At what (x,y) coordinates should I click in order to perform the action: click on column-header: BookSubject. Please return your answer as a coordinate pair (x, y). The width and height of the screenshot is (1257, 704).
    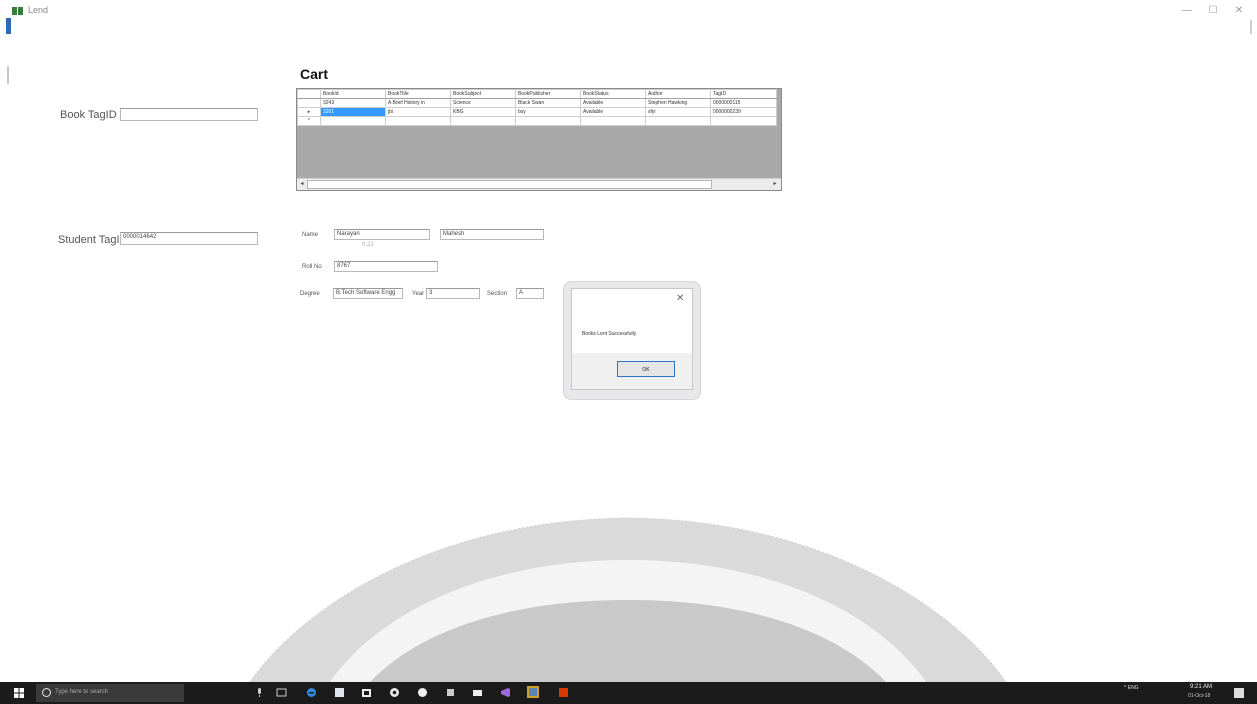
    Looking at the image, I should click on (483, 94).